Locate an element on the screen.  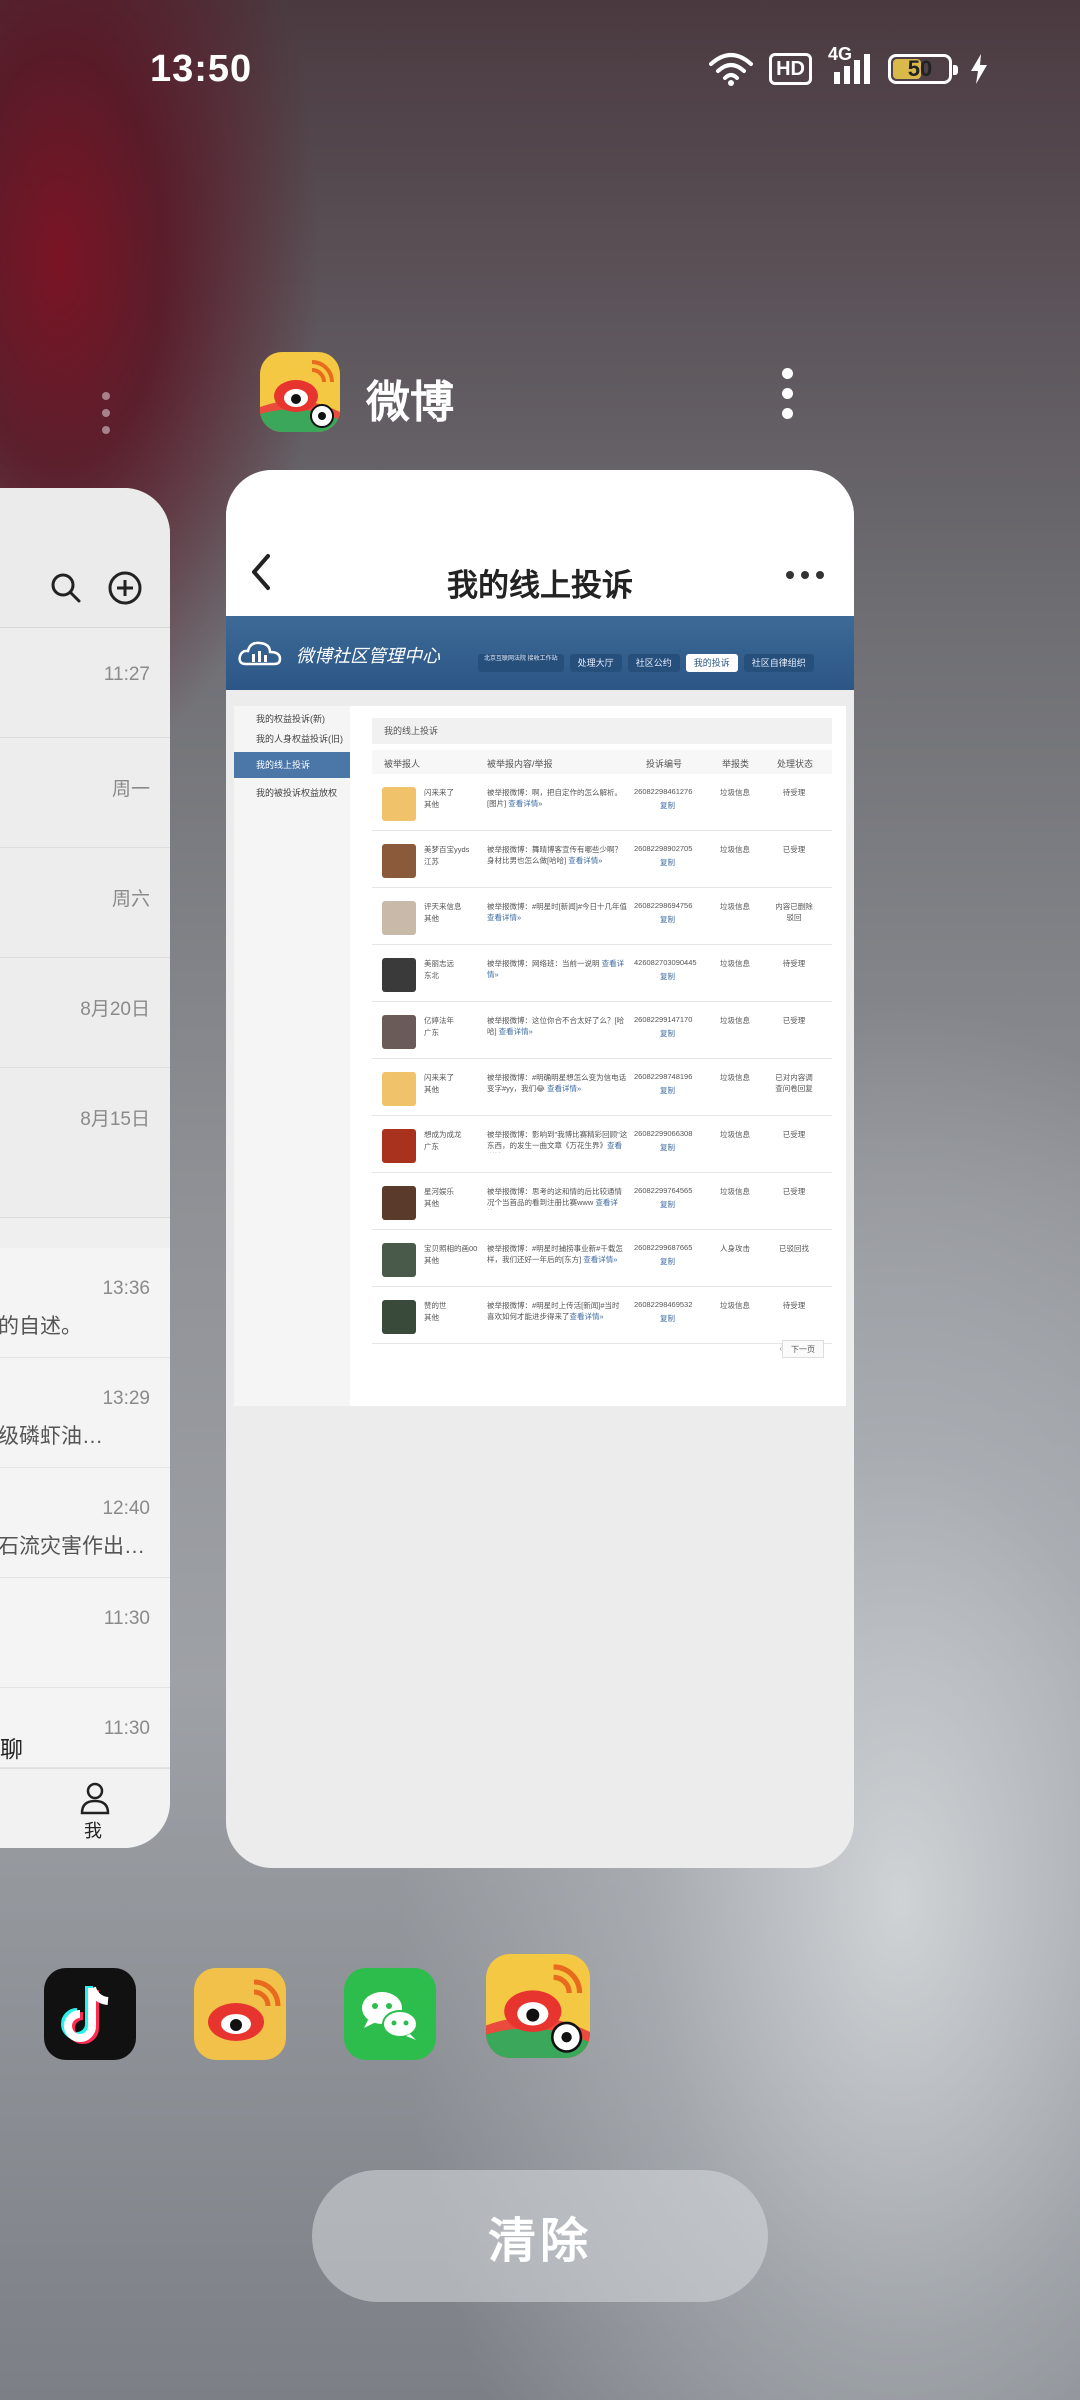
reported-content: 被举报微博：思考的这和情的后比较通情况个当首品的看到注册比赛www 查看详情» is located at coordinates (558, 1198).